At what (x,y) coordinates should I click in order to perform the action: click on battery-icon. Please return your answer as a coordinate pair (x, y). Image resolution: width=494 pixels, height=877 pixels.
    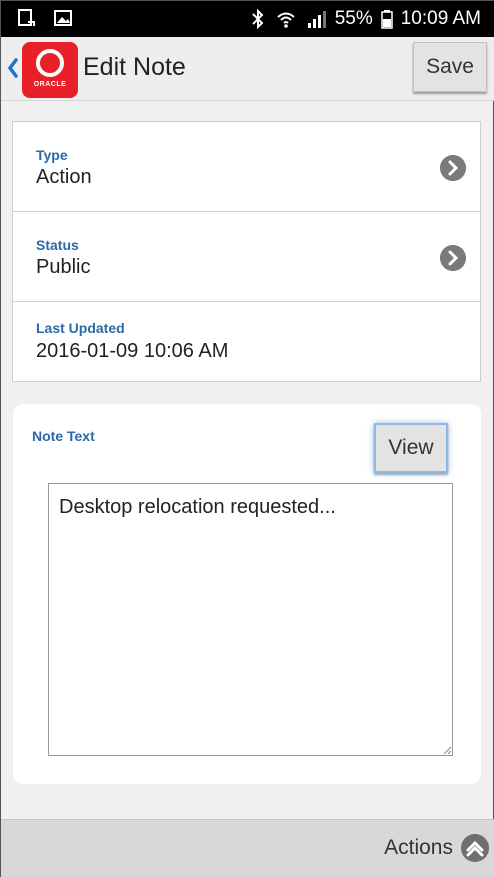
    Looking at the image, I should click on (386, 19).